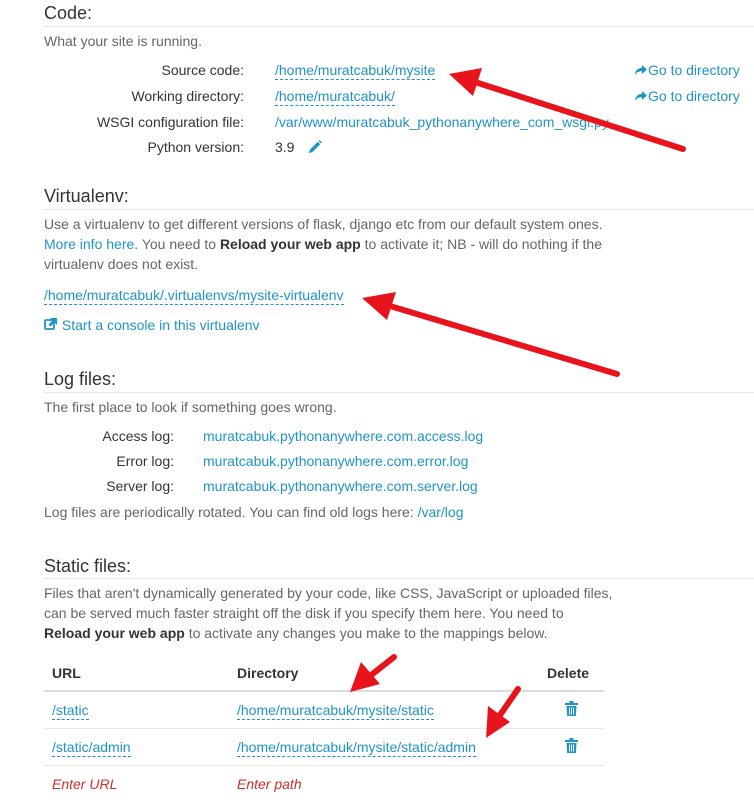 This screenshot has width=754, height=802. What do you see at coordinates (441, 512) in the screenshot?
I see `var-log-link: /var/log` at bounding box center [441, 512].